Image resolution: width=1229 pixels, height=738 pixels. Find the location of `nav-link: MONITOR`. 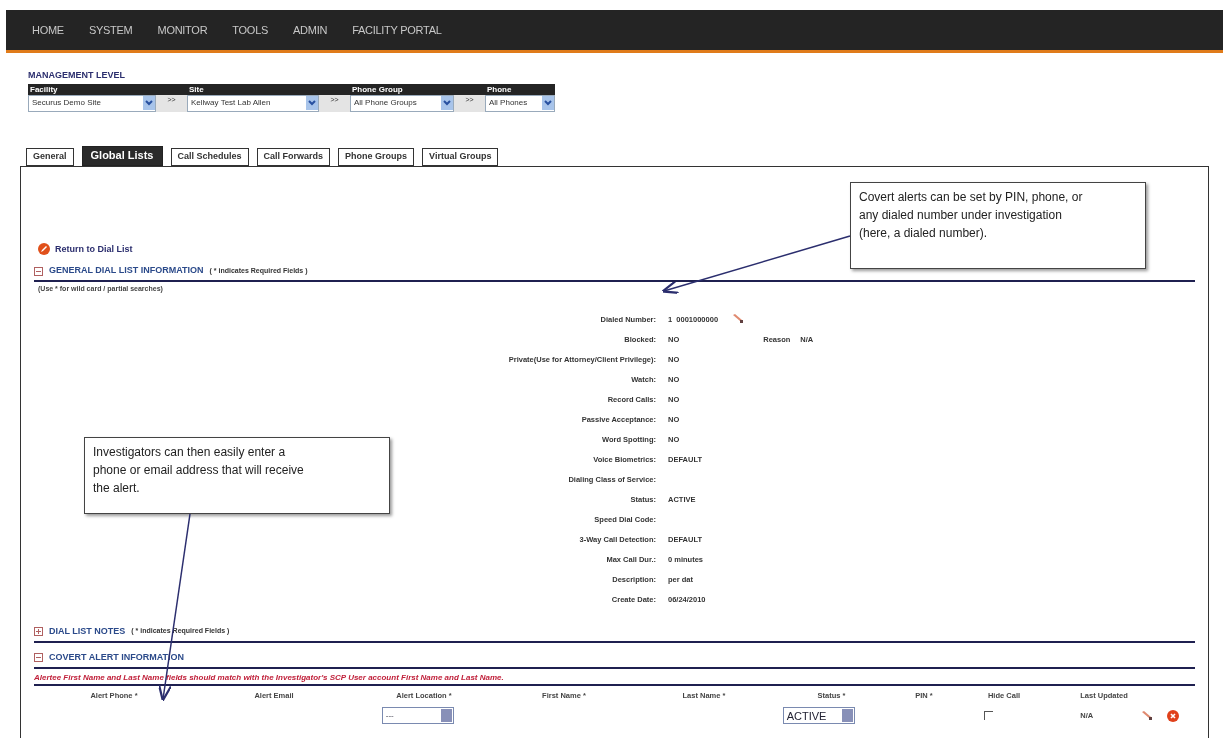

nav-link: MONITOR is located at coordinates (182, 30).